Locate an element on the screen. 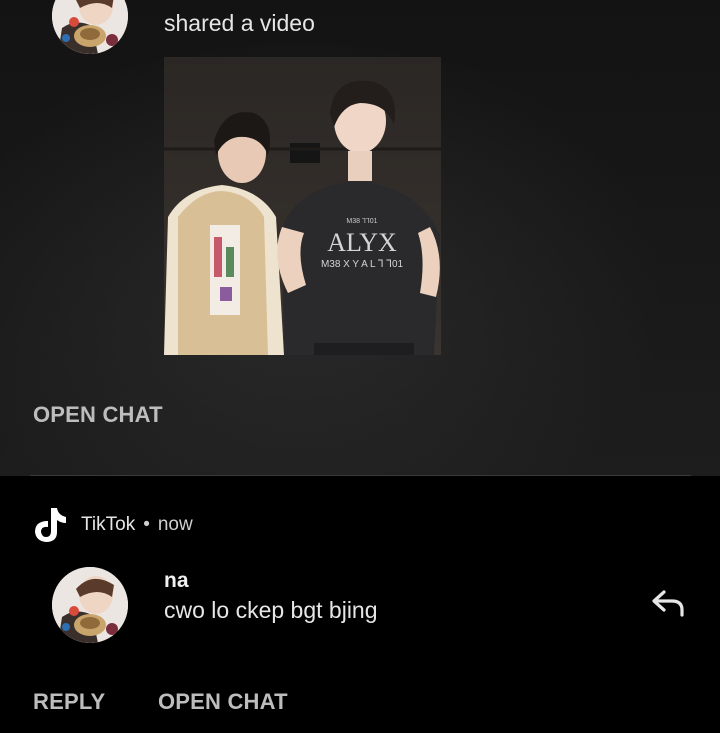 The height and width of the screenshot is (733, 720). shirt-text: M38 X Y A L ⅂ ⅂01 is located at coordinates (362, 264).